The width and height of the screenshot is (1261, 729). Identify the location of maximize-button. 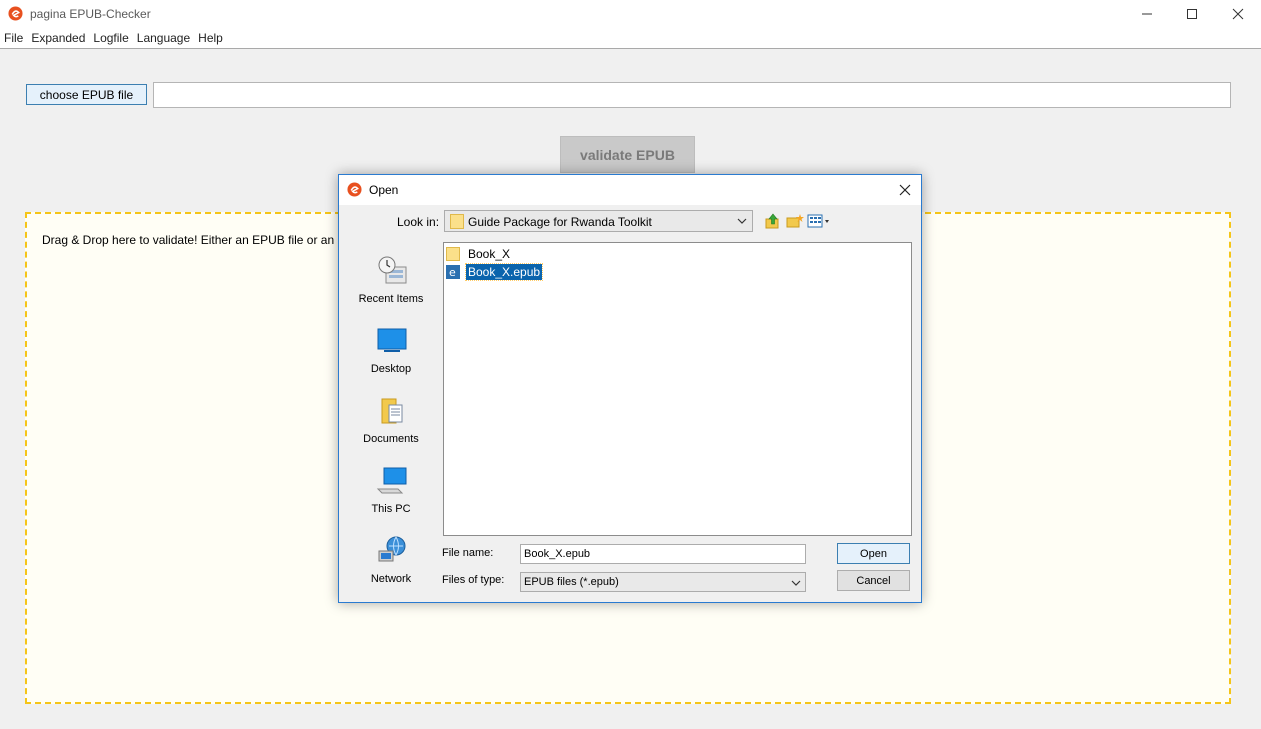
(1192, 14).